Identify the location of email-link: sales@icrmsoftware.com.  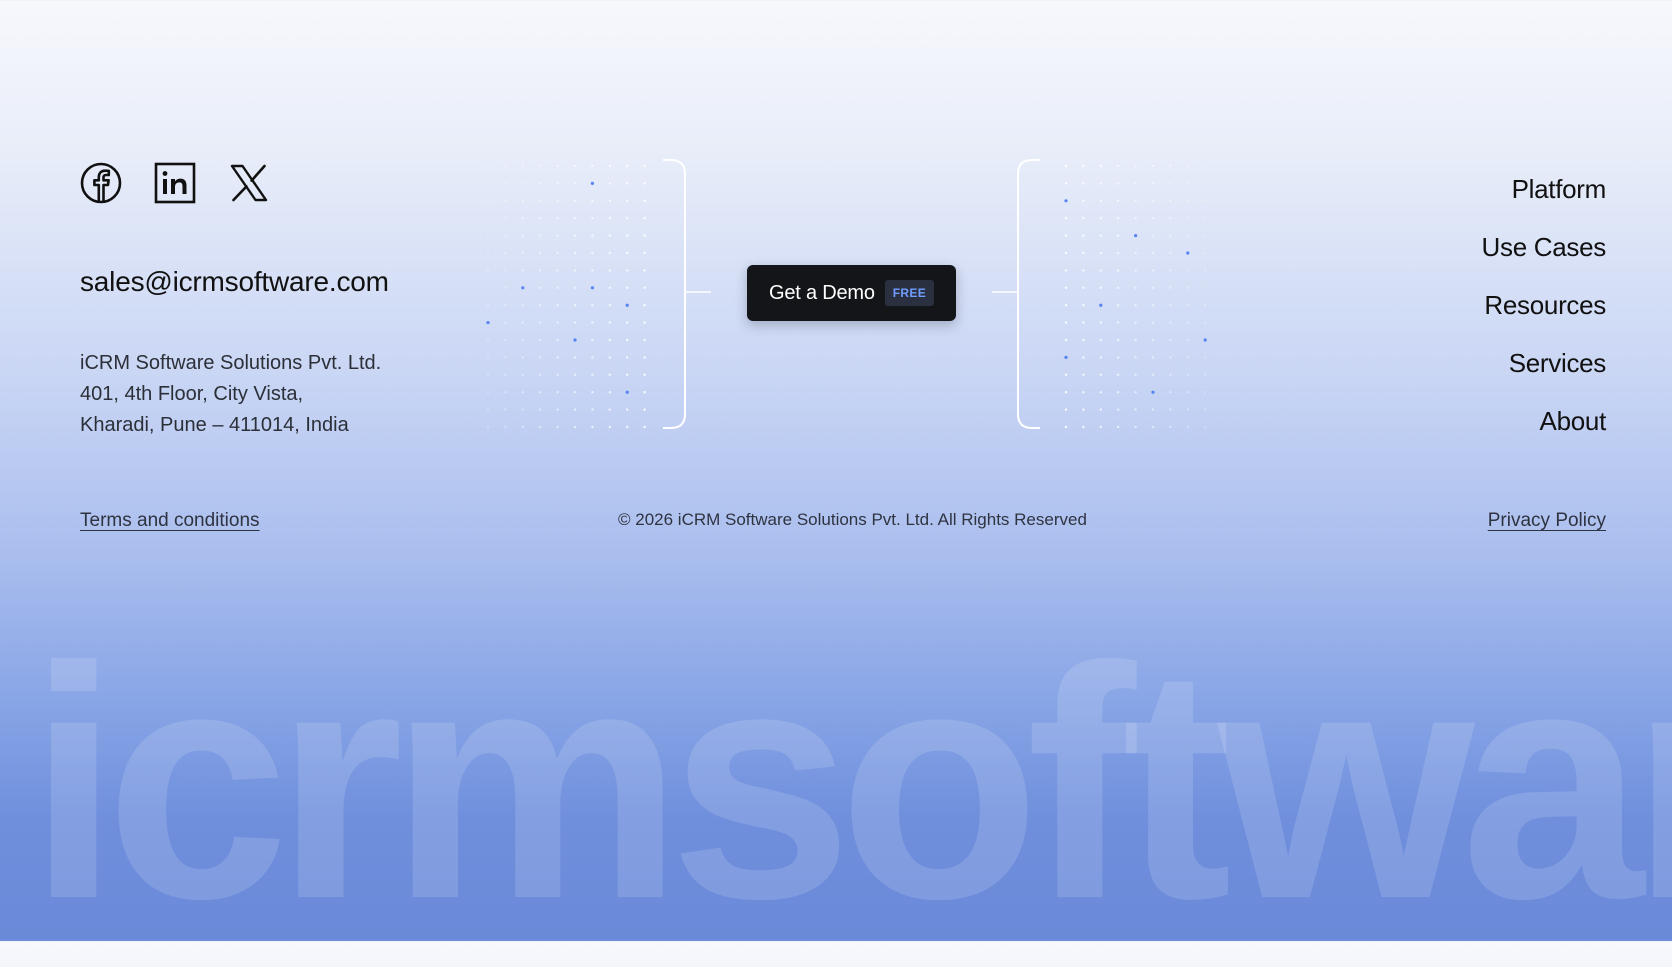
(234, 282).